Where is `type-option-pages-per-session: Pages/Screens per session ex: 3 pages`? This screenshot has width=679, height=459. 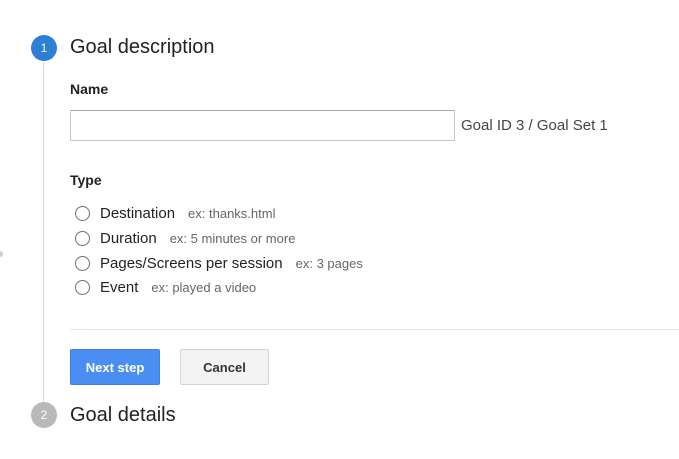 type-option-pages-per-session: Pages/Screens per session ex: 3 pages is located at coordinates (219, 263).